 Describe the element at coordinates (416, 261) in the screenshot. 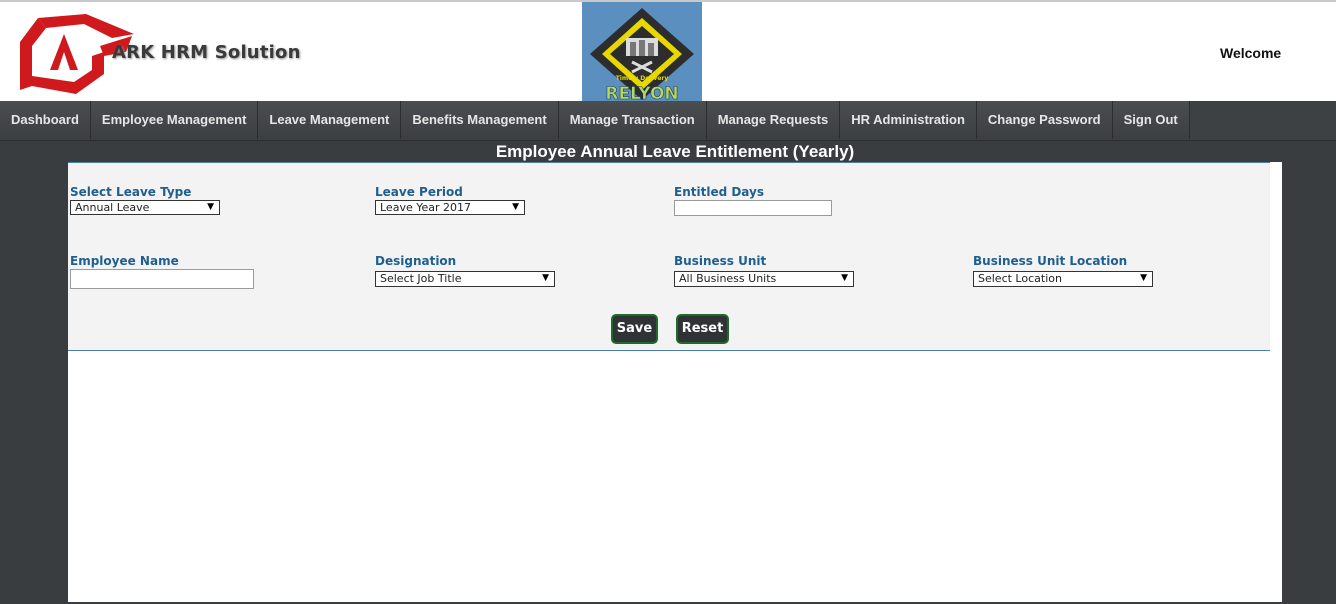

I see `designation-label: Designation` at that location.